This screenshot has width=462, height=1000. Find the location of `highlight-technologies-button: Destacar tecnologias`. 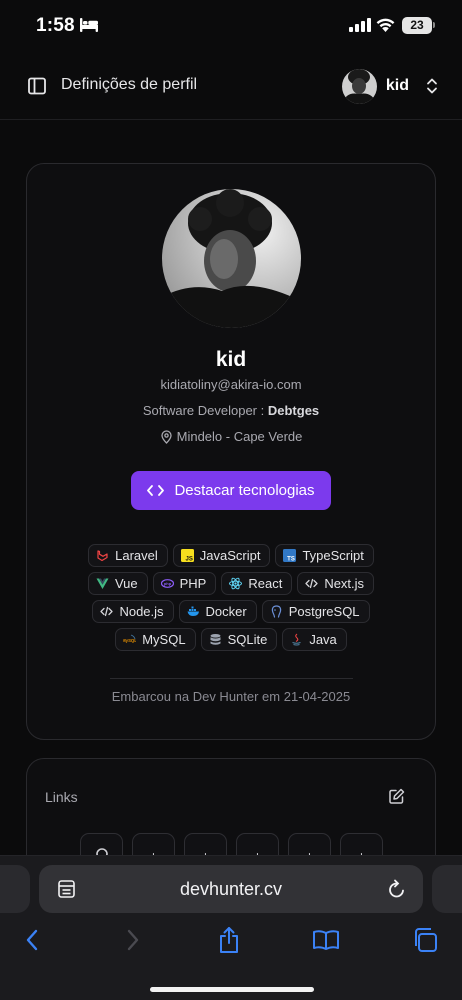

highlight-technologies-button: Destacar tecnologias is located at coordinates (231, 490).